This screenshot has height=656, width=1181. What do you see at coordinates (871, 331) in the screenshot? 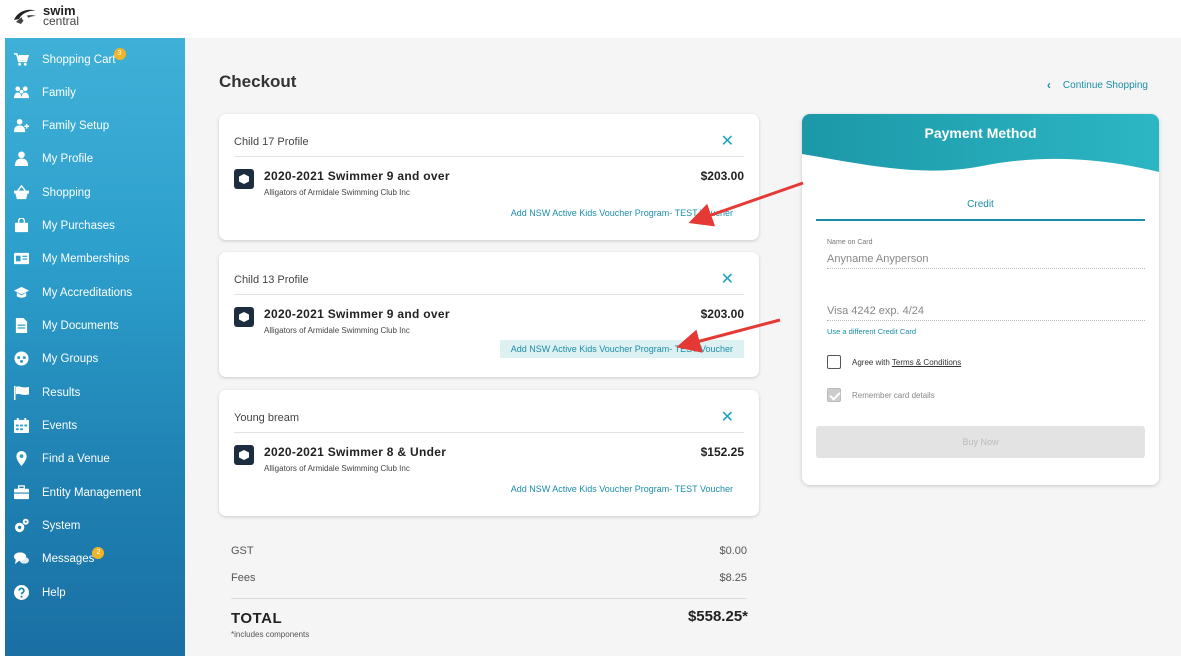
I see `use-different-card-link: Use a different Credit Card` at bounding box center [871, 331].